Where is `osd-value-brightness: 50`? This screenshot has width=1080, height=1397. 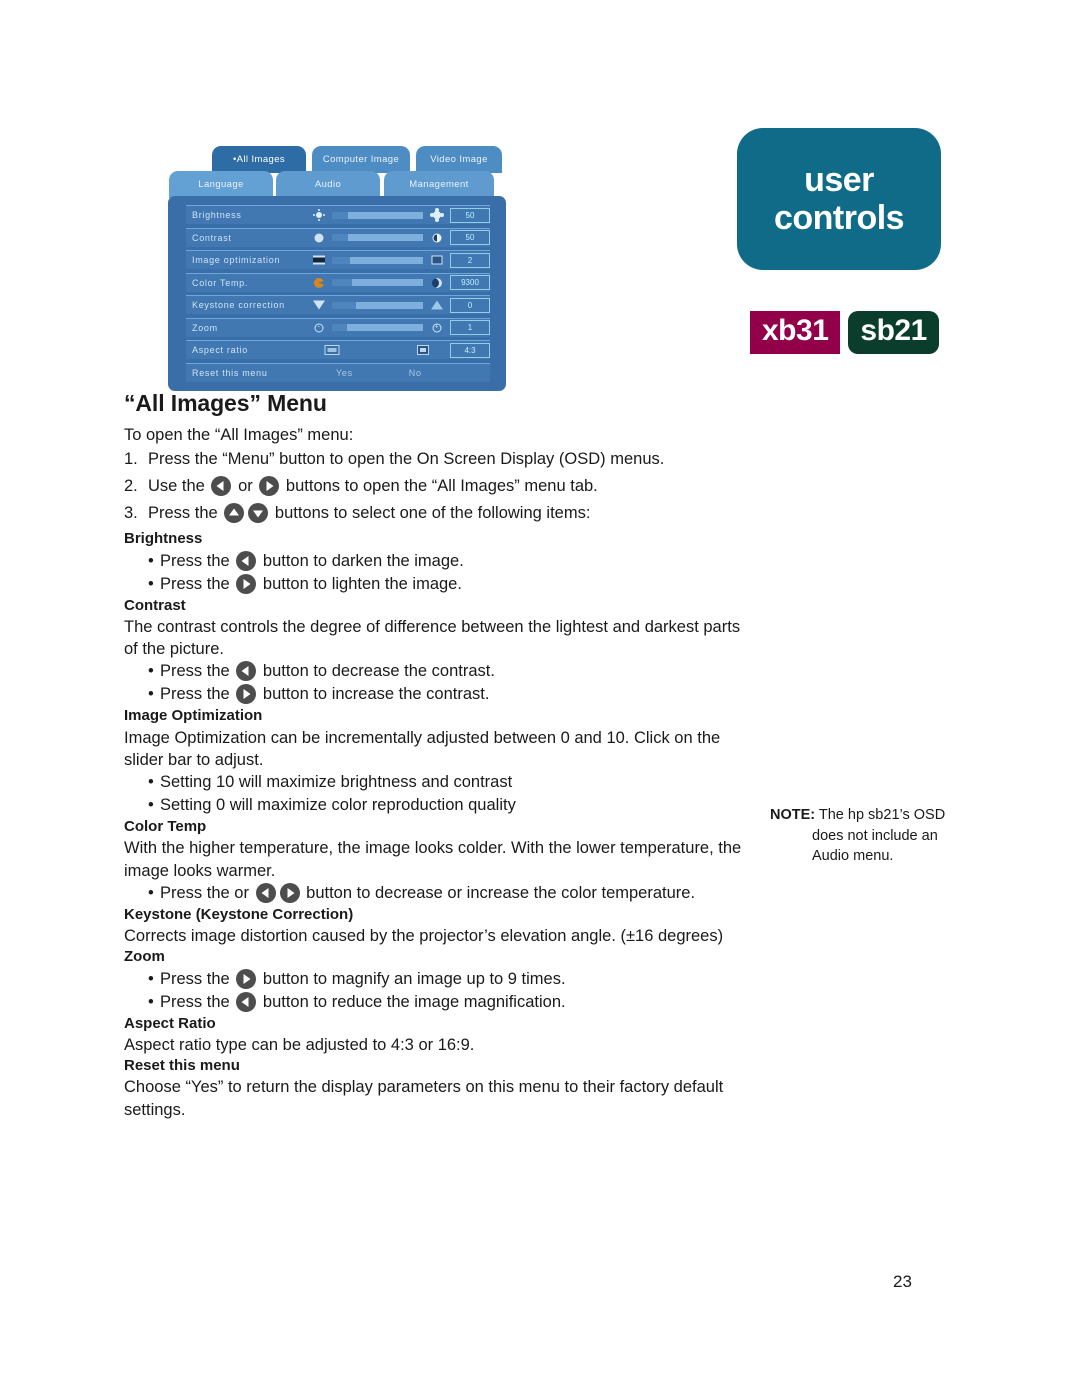
osd-value-brightness: 50 is located at coordinates (470, 215).